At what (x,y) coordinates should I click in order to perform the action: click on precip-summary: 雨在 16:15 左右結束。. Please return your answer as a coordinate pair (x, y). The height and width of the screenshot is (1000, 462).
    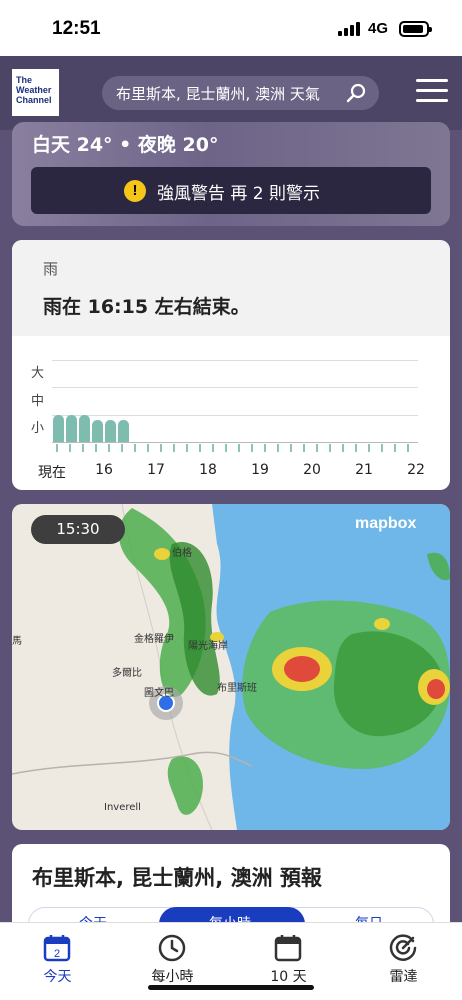
    Looking at the image, I should click on (146, 307).